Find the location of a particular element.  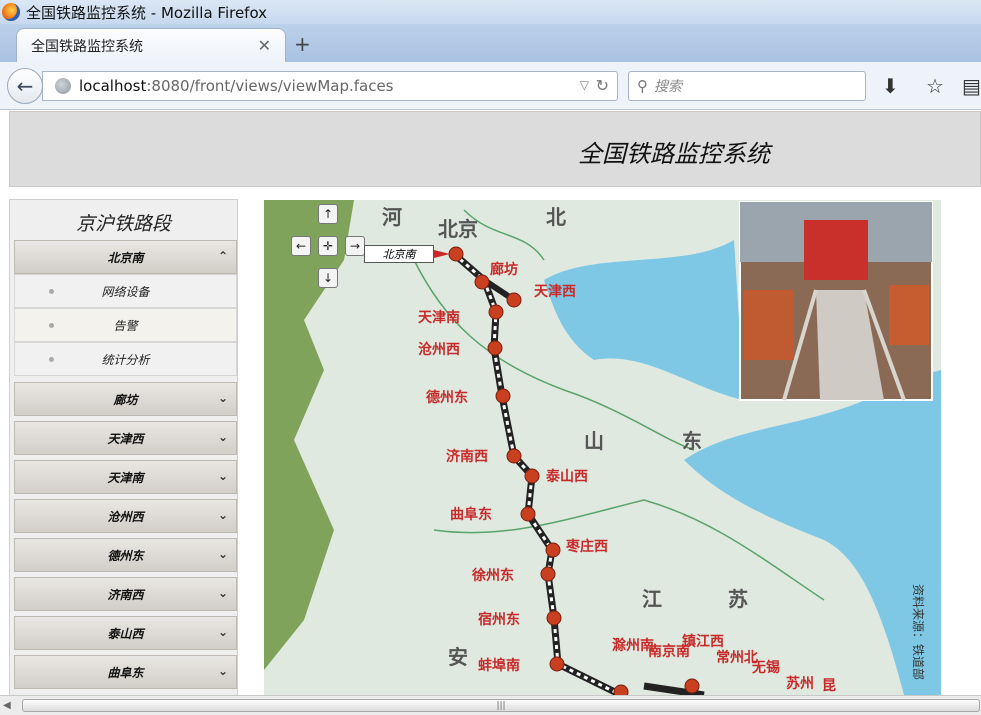

sidebar-item-station: 德州东 ⌄ is located at coordinates (125, 555).